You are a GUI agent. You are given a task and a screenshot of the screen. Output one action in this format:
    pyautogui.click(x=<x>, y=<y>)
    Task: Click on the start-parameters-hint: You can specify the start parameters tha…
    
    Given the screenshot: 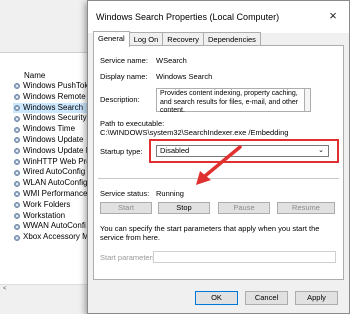 What is the action you would take?
    pyautogui.click(x=210, y=233)
    